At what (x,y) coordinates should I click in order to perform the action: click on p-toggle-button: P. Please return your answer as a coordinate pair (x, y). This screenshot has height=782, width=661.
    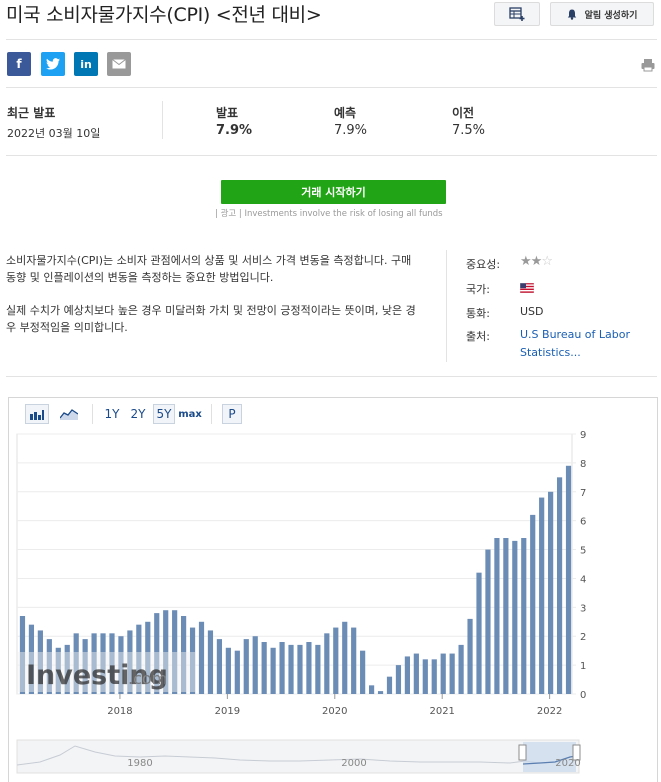
    Looking at the image, I should click on (232, 414).